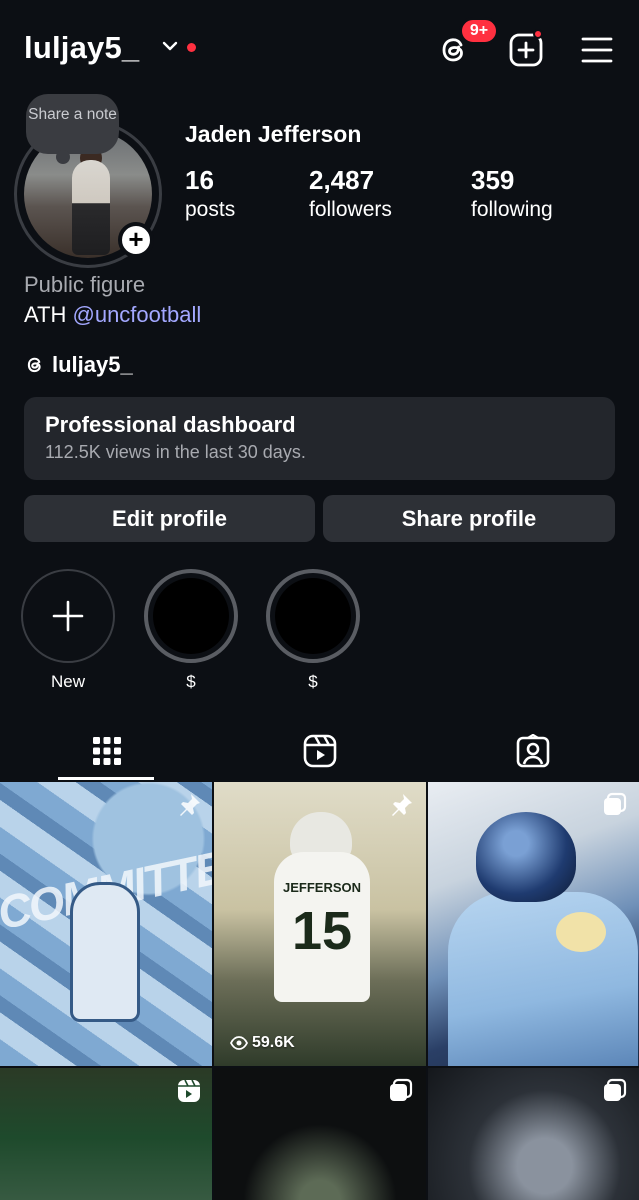 Image resolution: width=639 pixels, height=1200 pixels. I want to click on create-notification-dot, so click(538, 34).